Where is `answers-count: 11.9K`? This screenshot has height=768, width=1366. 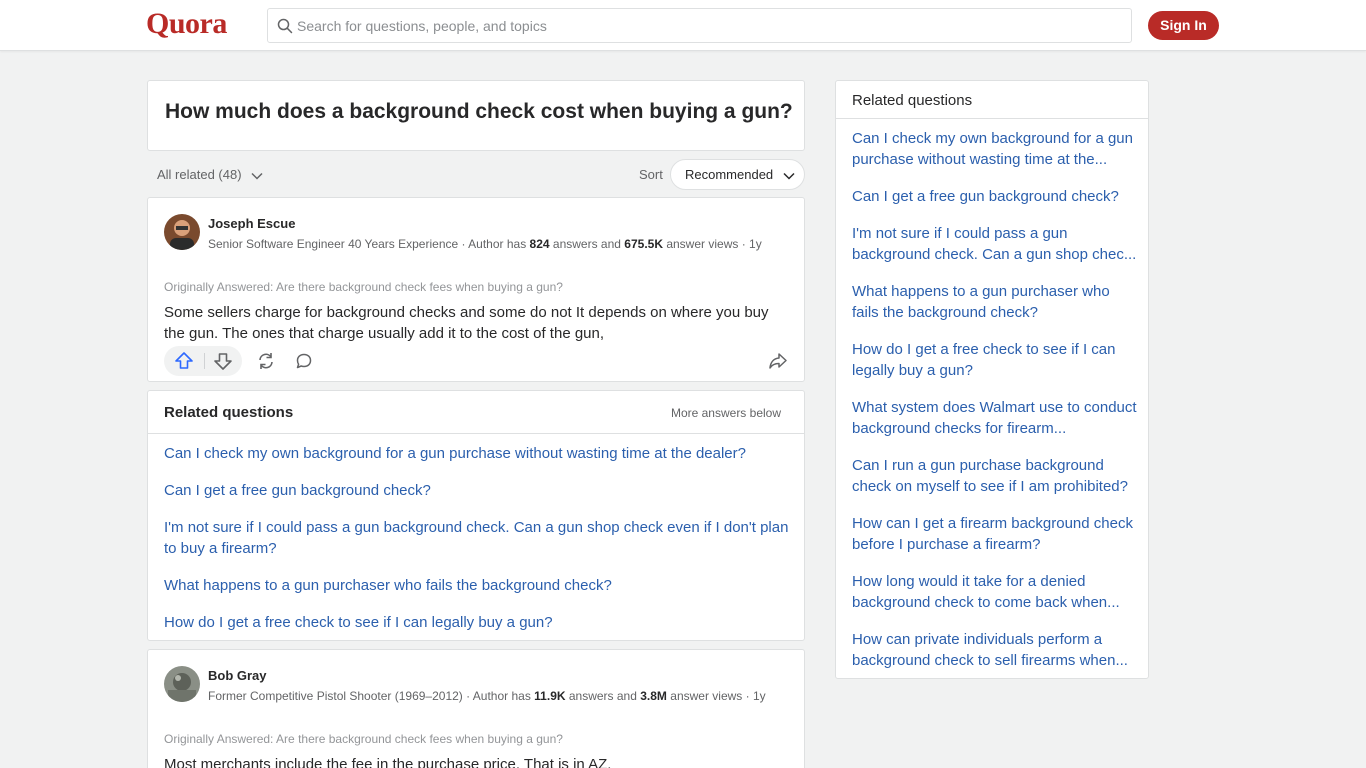
answers-count: 11.9K is located at coordinates (550, 696).